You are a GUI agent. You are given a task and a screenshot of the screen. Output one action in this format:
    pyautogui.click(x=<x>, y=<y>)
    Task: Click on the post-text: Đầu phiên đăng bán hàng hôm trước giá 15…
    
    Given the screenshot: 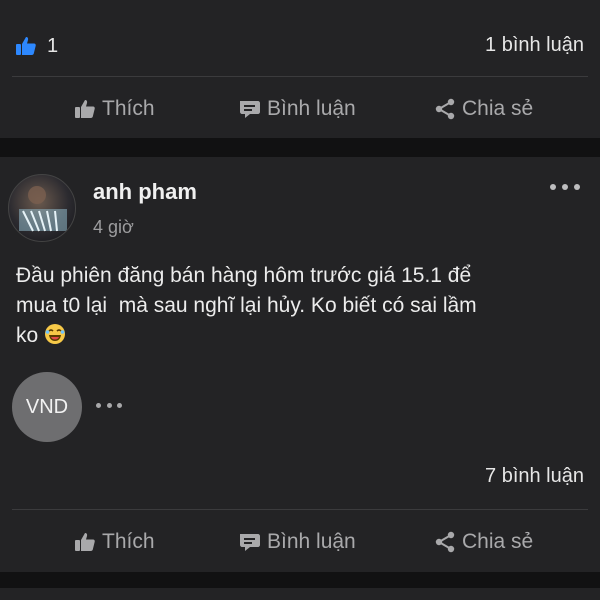 What is the action you would take?
    pyautogui.click(x=296, y=306)
    